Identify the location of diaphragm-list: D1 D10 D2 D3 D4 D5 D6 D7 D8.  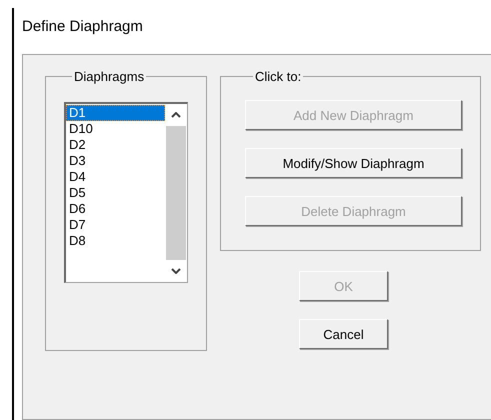
(126, 192).